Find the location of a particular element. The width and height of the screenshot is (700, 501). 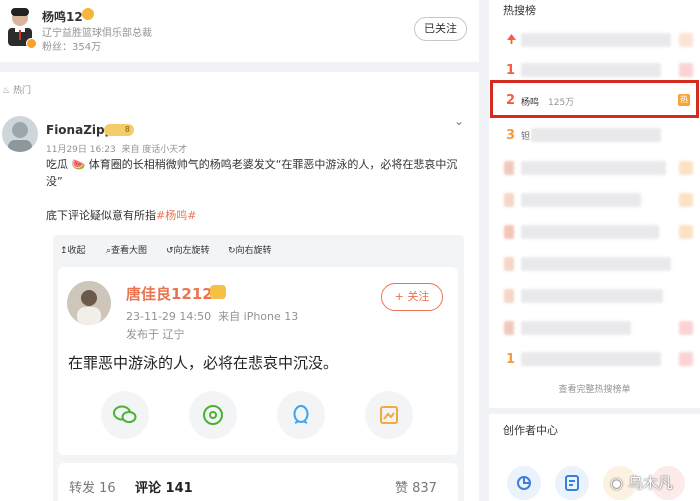

hot-row-3: 3 钽 is located at coordinates (594, 135).